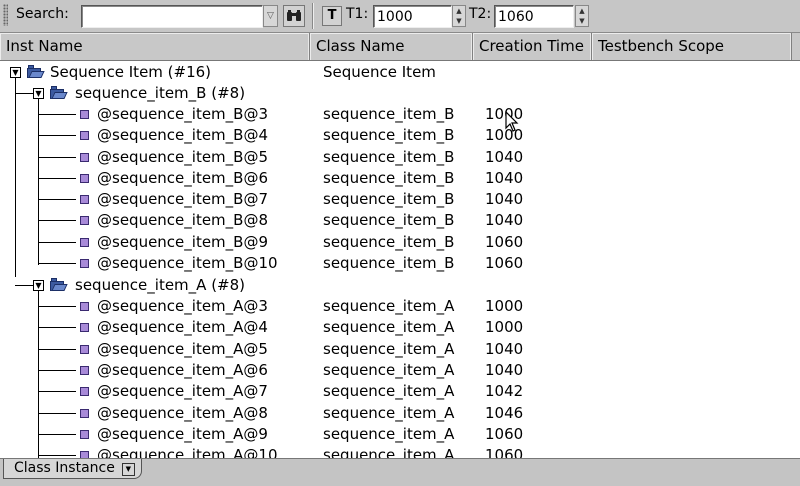  I want to click on tree-row-item: @sequence_item_B@9 sequence_item_B 1060, so click(400, 242).